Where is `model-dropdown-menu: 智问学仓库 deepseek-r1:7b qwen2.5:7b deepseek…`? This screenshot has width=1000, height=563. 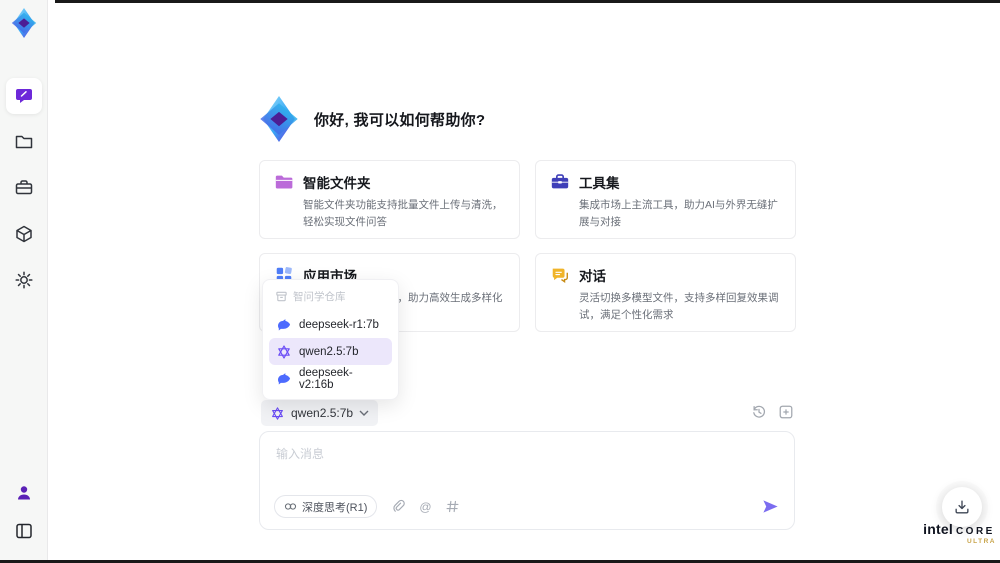 model-dropdown-menu: 智问学仓库 deepseek-r1:7b qwen2.5:7b deepseek… is located at coordinates (330, 339).